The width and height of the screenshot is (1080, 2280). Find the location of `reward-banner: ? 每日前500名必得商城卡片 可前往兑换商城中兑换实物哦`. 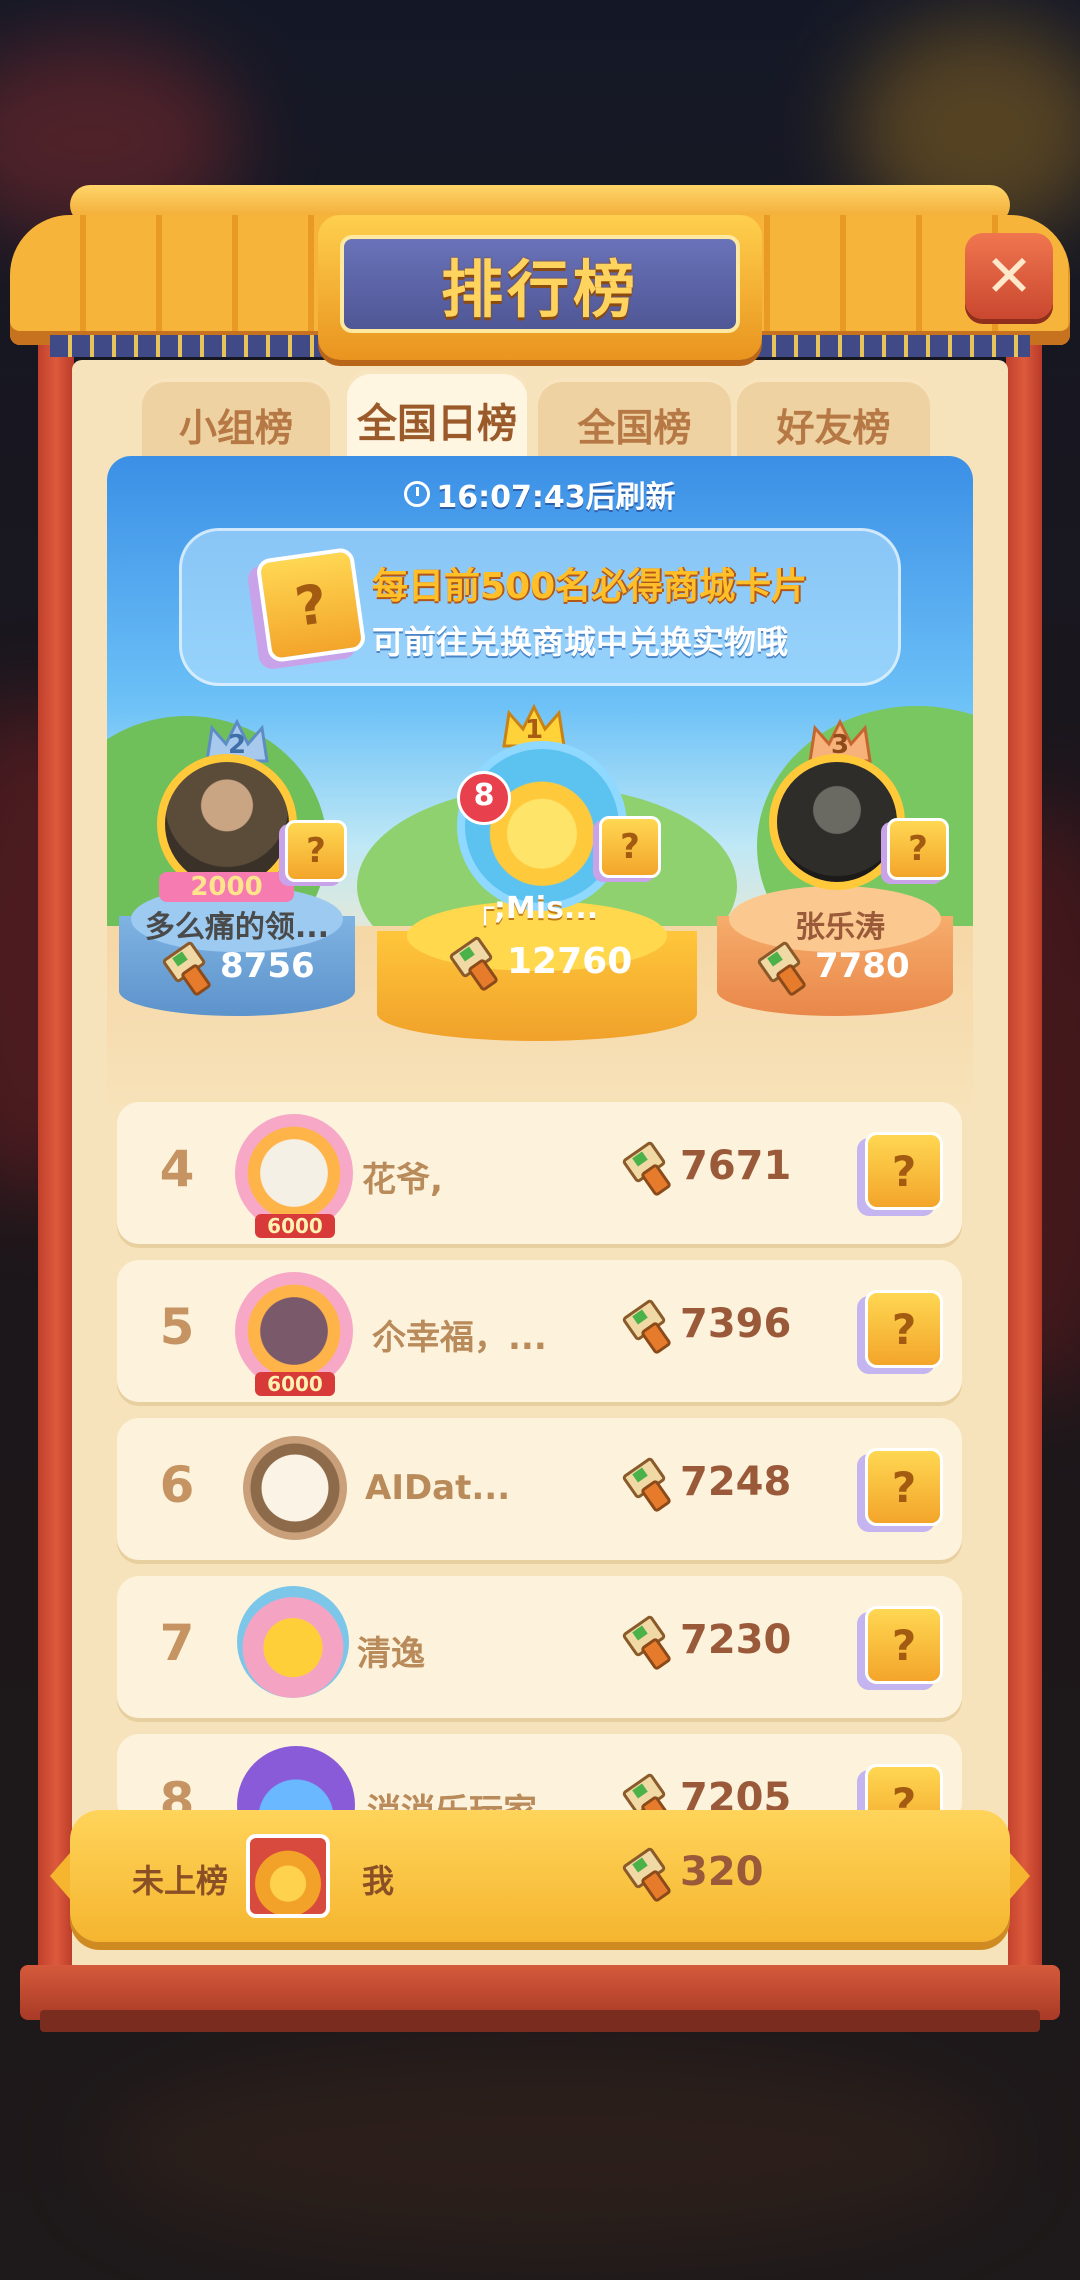

reward-banner: ? 每日前500名必得商城卡片 可前往兑换商城中兑换实物哦 is located at coordinates (540, 607).